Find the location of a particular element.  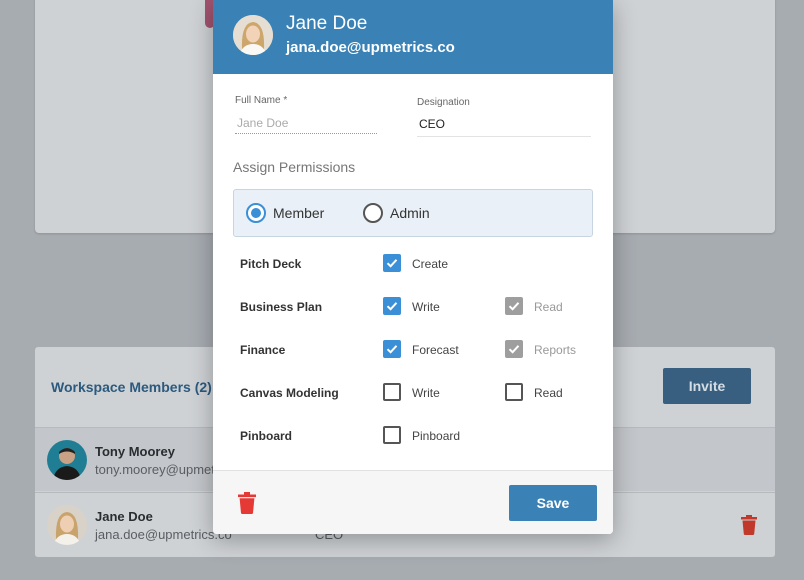

designation-label: Designation is located at coordinates (443, 102).